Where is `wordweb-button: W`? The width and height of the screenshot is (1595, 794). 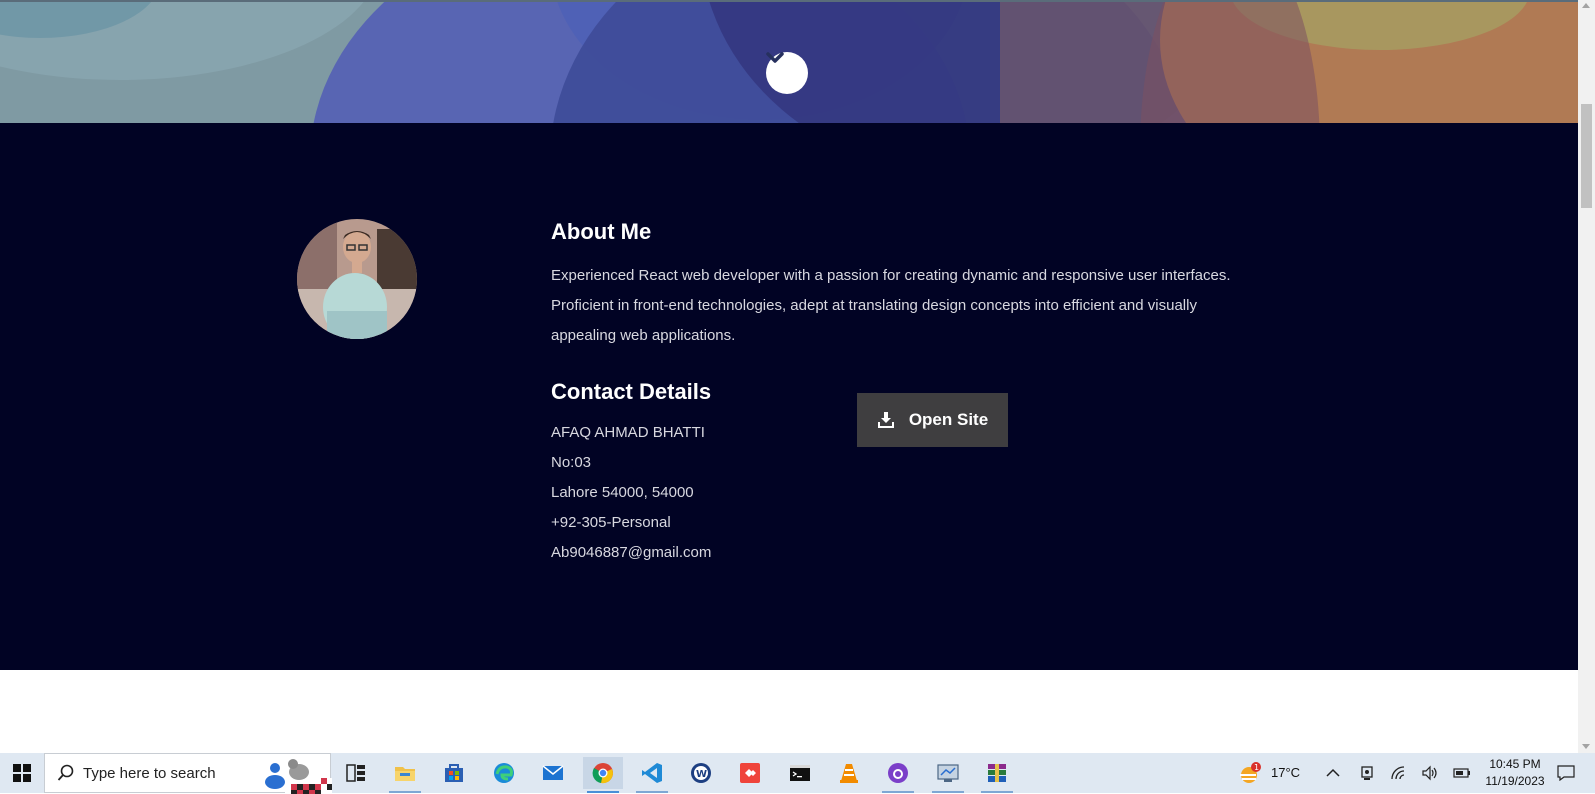 wordweb-button: W is located at coordinates (701, 773).